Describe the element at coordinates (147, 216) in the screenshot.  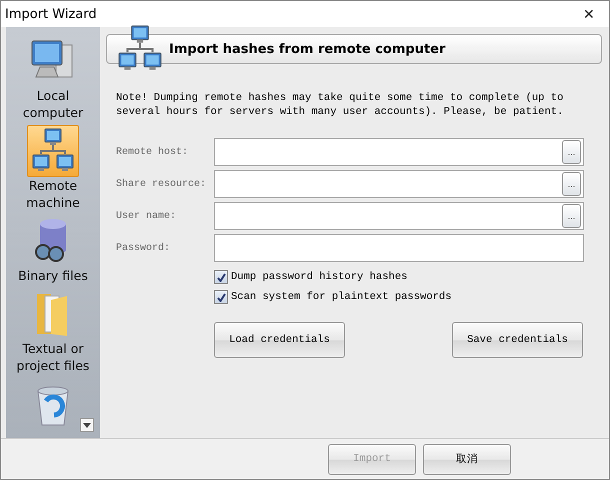
I see `field-label: User name:` at that location.